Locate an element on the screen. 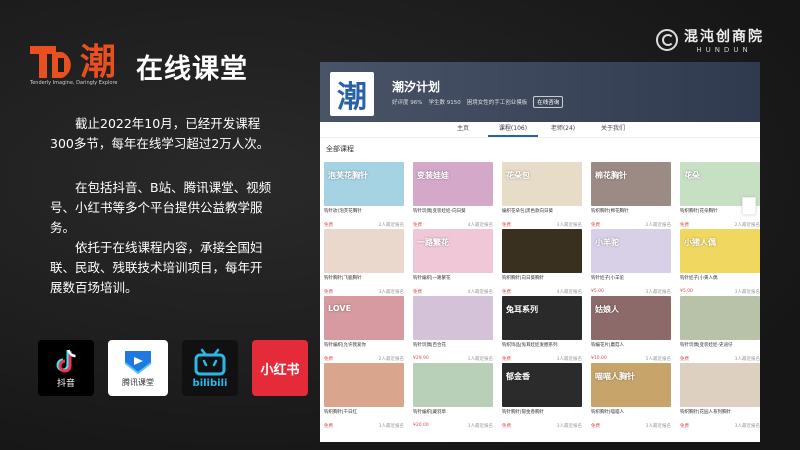 This screenshot has width=800, height=450. course-card: 钩织胸针|花园人系列胸针 免费 3人最近报名 is located at coordinates (720, 396).